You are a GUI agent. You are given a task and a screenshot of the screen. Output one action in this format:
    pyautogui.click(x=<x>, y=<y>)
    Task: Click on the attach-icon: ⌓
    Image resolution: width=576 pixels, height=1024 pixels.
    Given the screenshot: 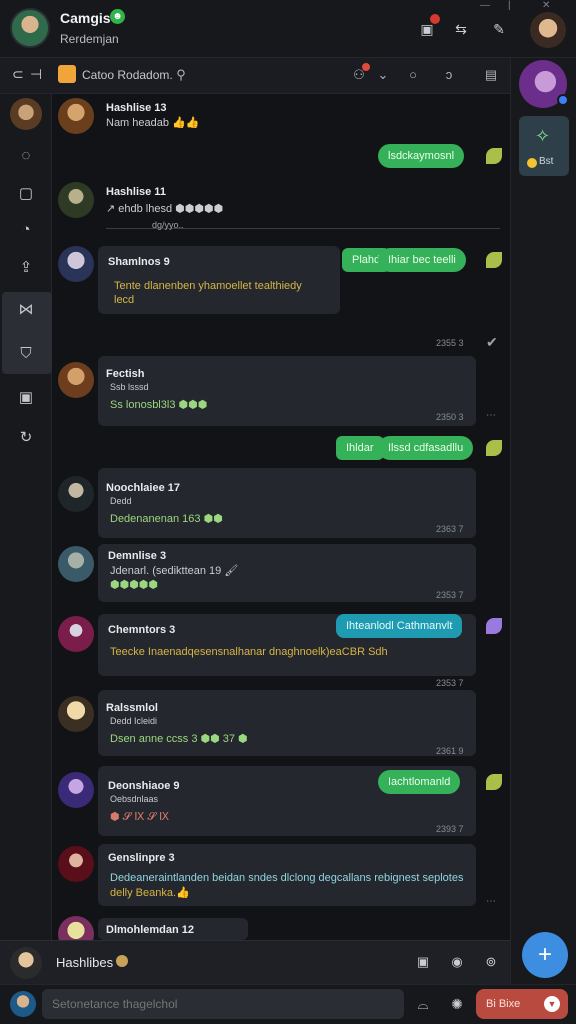 What is the action you would take?
    pyautogui.click(x=423, y=1004)
    